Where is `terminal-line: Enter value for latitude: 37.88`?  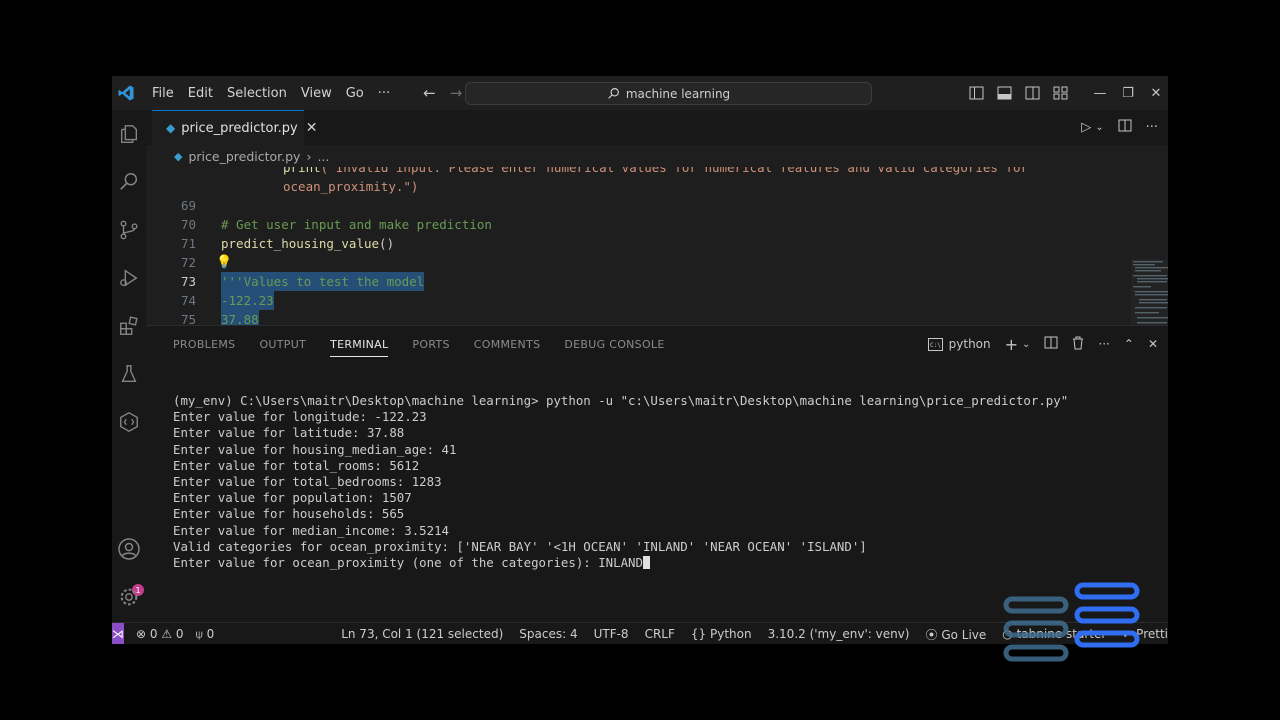
terminal-line: Enter value for latitude: 37.88 is located at coordinates (289, 433).